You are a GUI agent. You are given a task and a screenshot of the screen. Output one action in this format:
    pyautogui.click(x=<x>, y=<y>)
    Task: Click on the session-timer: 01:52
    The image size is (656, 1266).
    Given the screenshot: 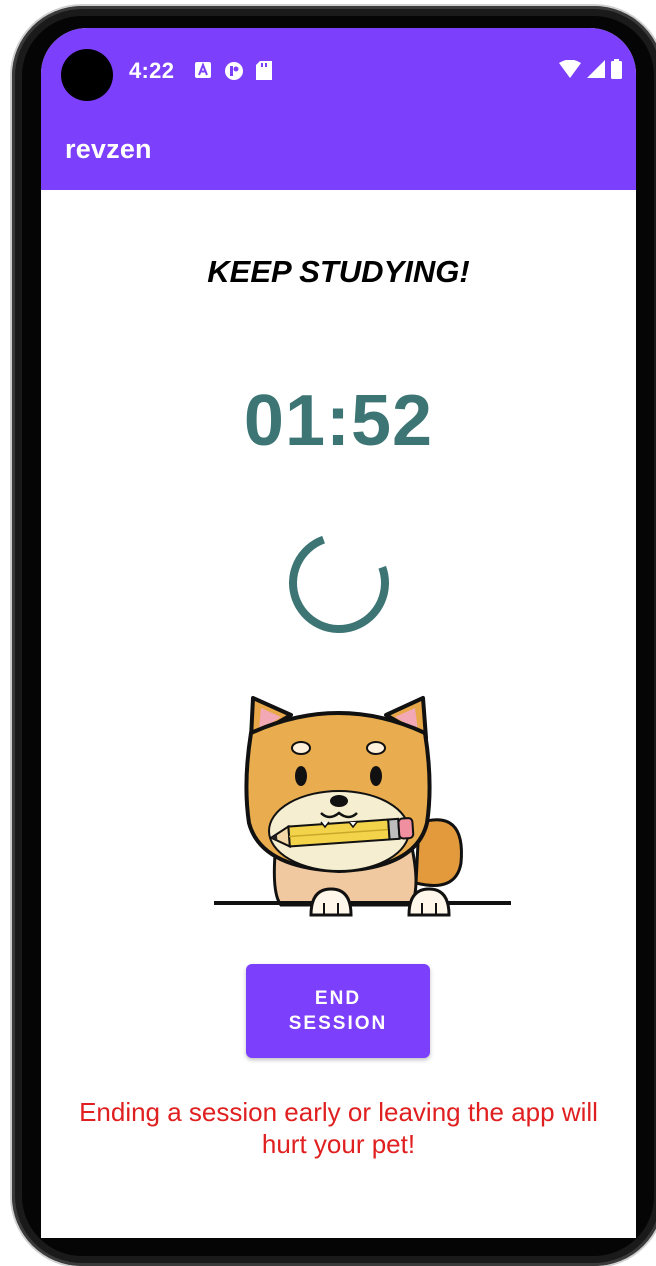 What is the action you would take?
    pyautogui.click(x=338, y=421)
    